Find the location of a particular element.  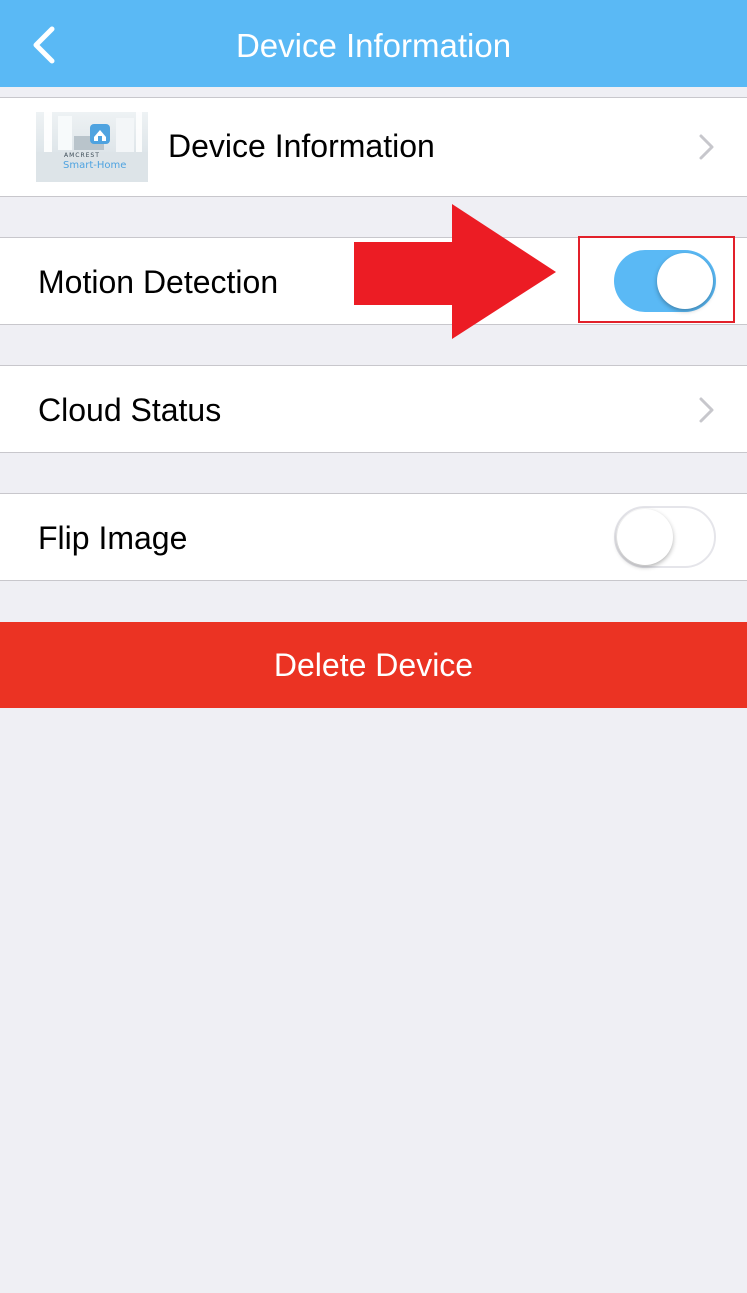

red-highlight-box is located at coordinates (656, 279).